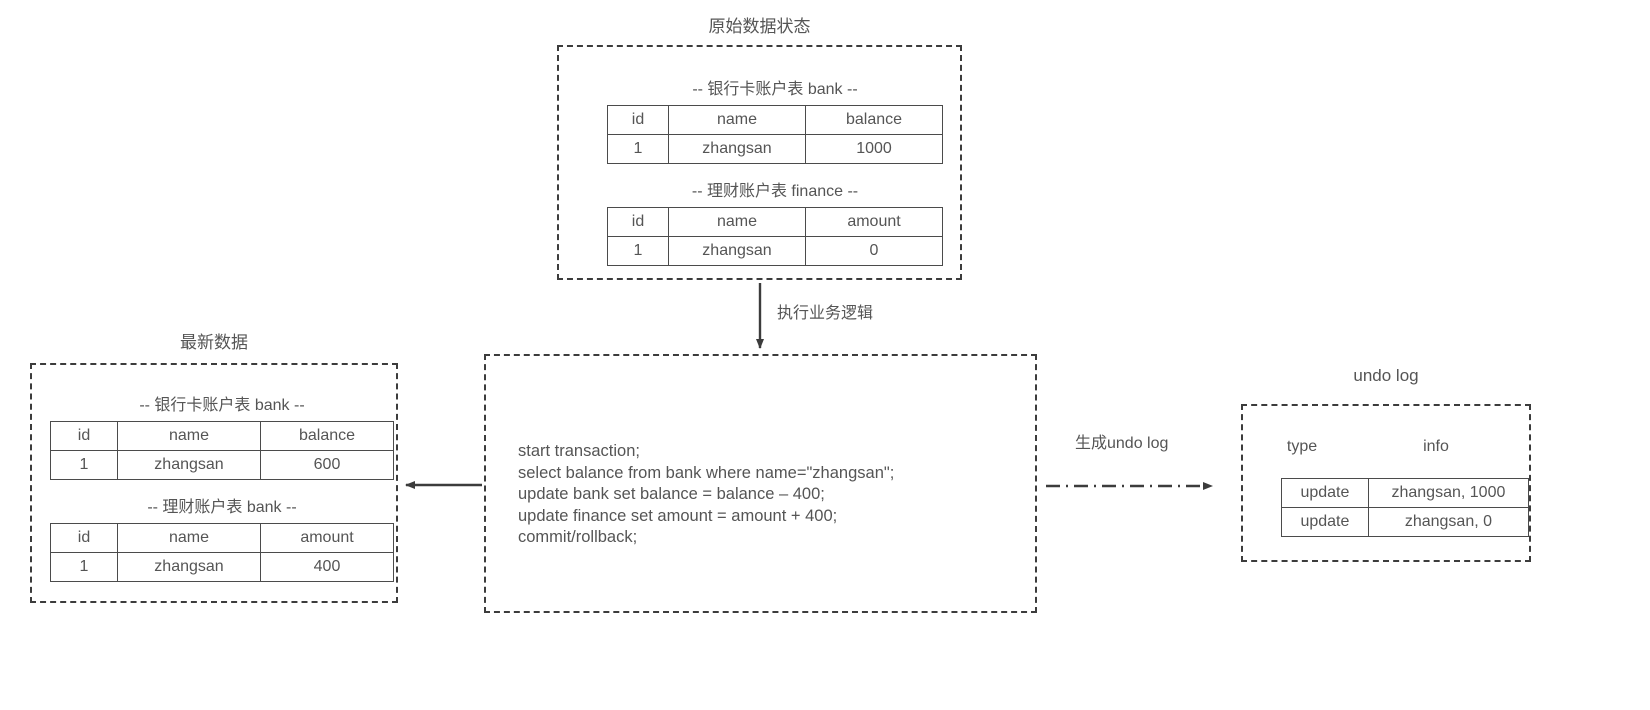  I want to click on table-row: 1 zhangsan 400, so click(222, 567).